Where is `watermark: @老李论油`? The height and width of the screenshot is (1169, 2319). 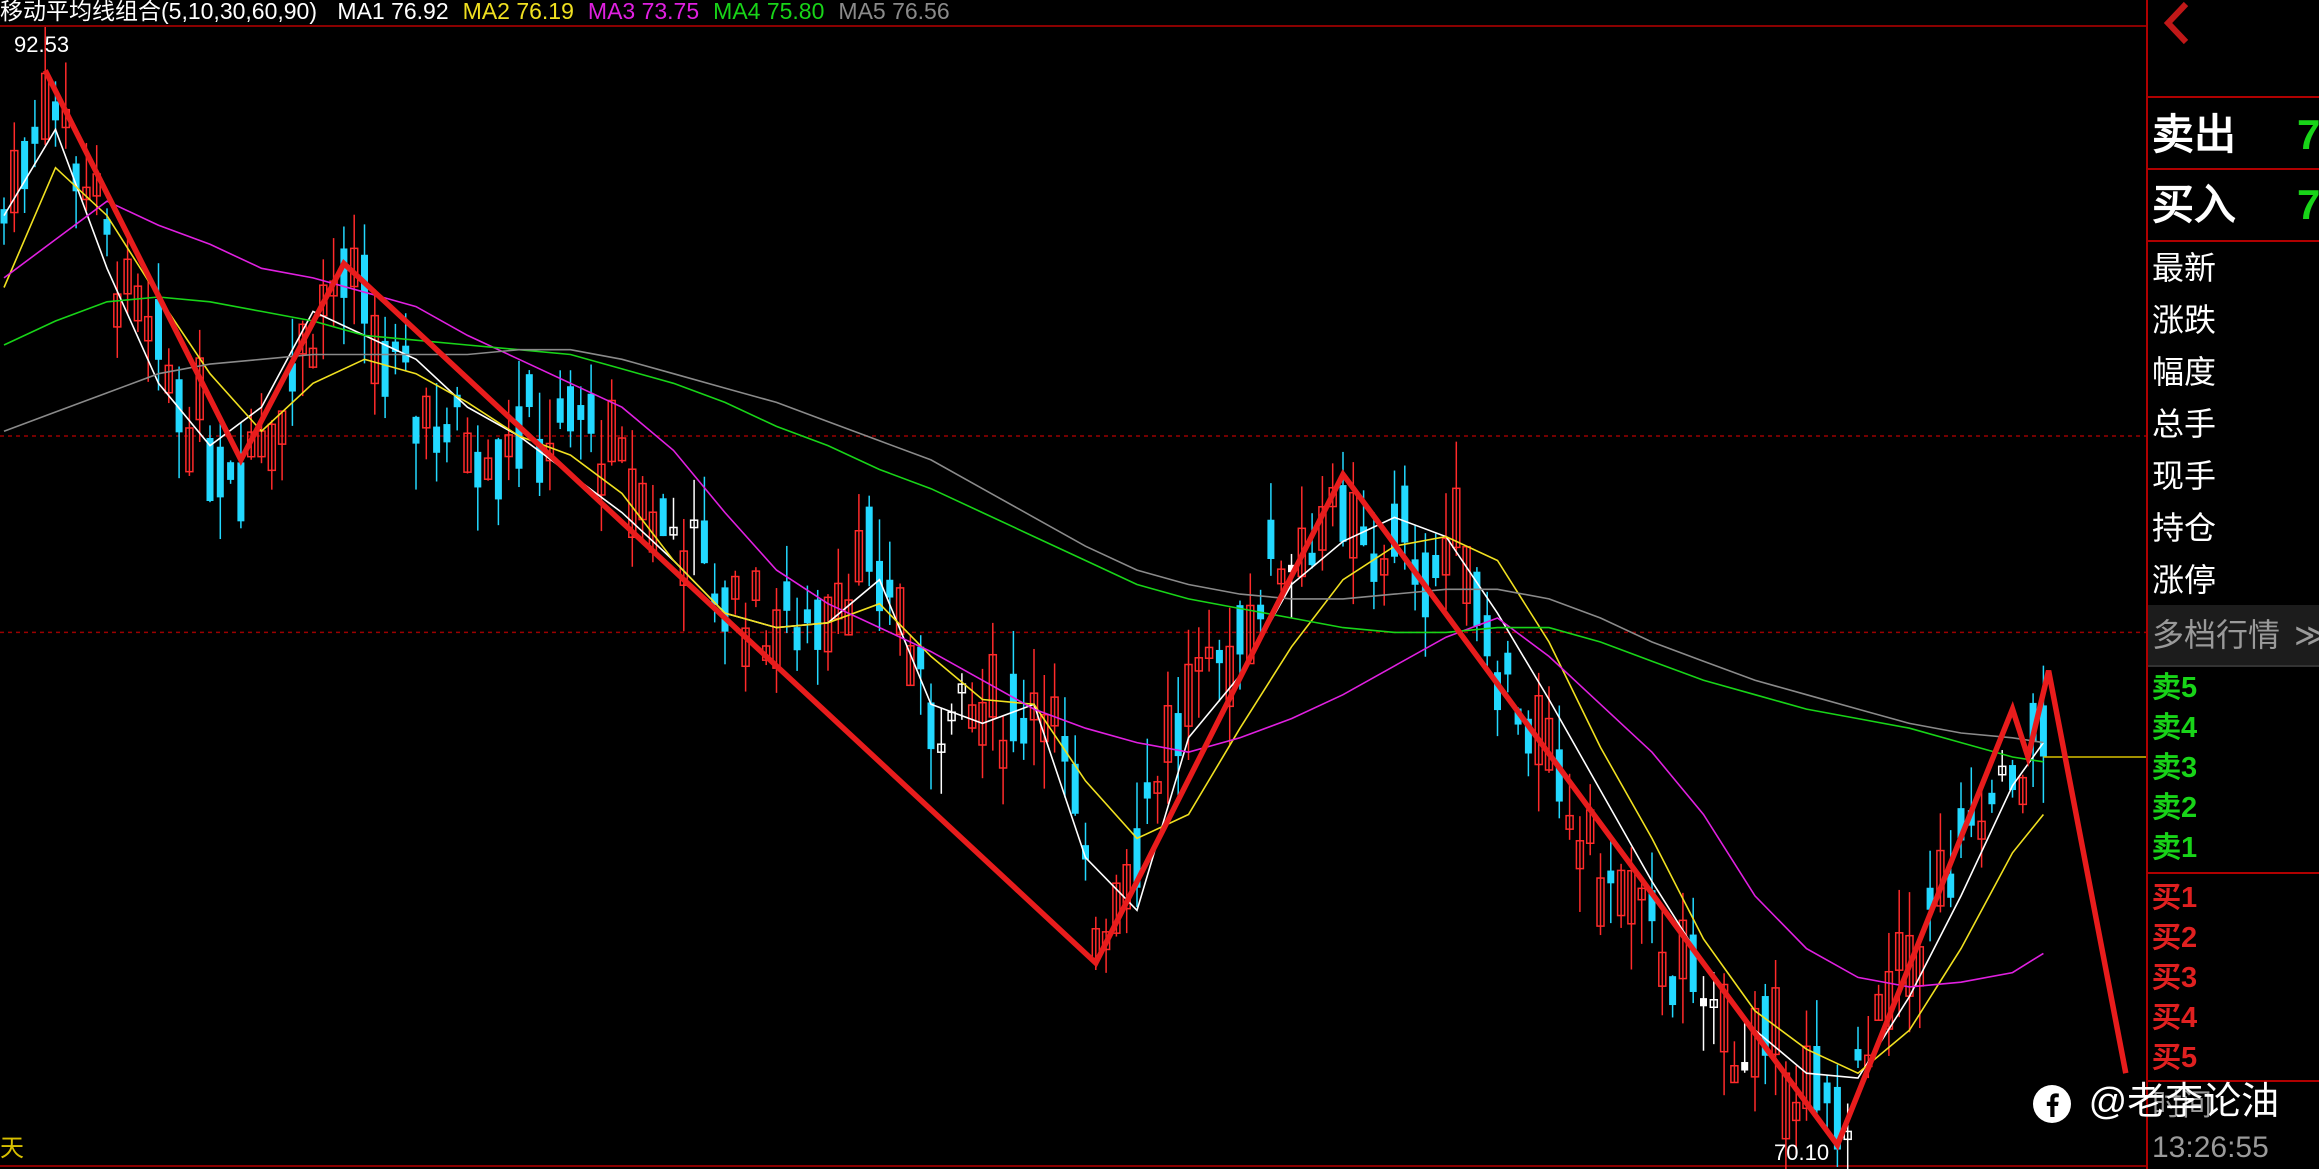 watermark: @老李论油 is located at coordinates (2155, 1102).